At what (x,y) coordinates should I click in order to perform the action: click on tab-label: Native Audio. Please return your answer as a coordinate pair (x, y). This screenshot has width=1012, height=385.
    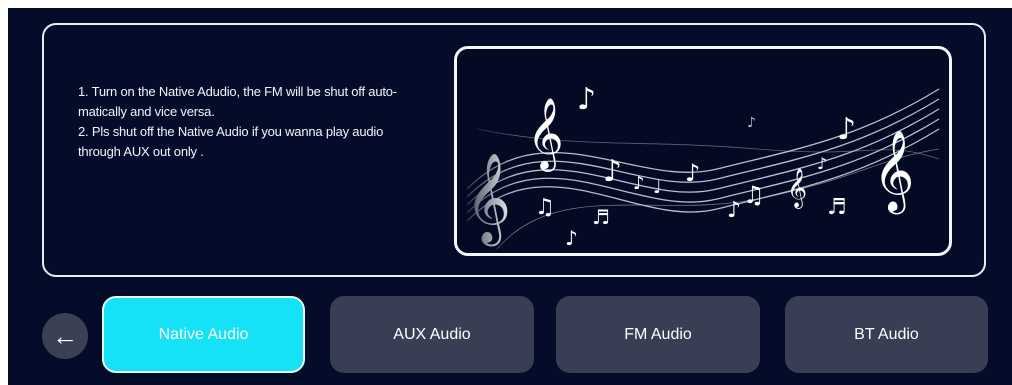
    Looking at the image, I should click on (203, 334).